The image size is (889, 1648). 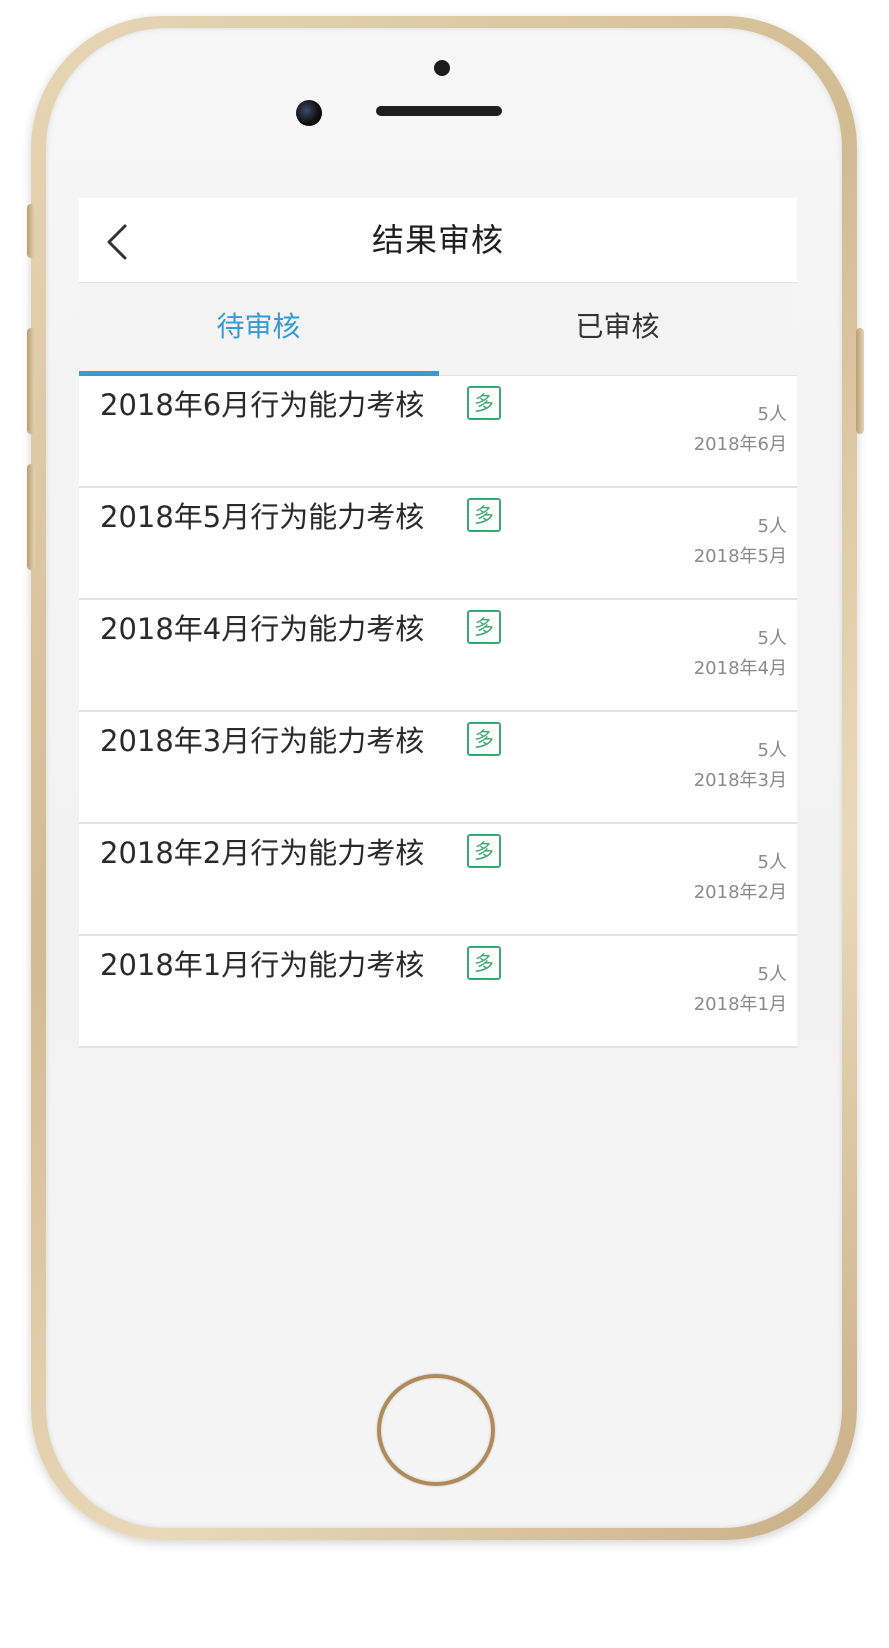 What do you see at coordinates (617, 329) in the screenshot?
I see `tab-reviewed: 已审核` at bounding box center [617, 329].